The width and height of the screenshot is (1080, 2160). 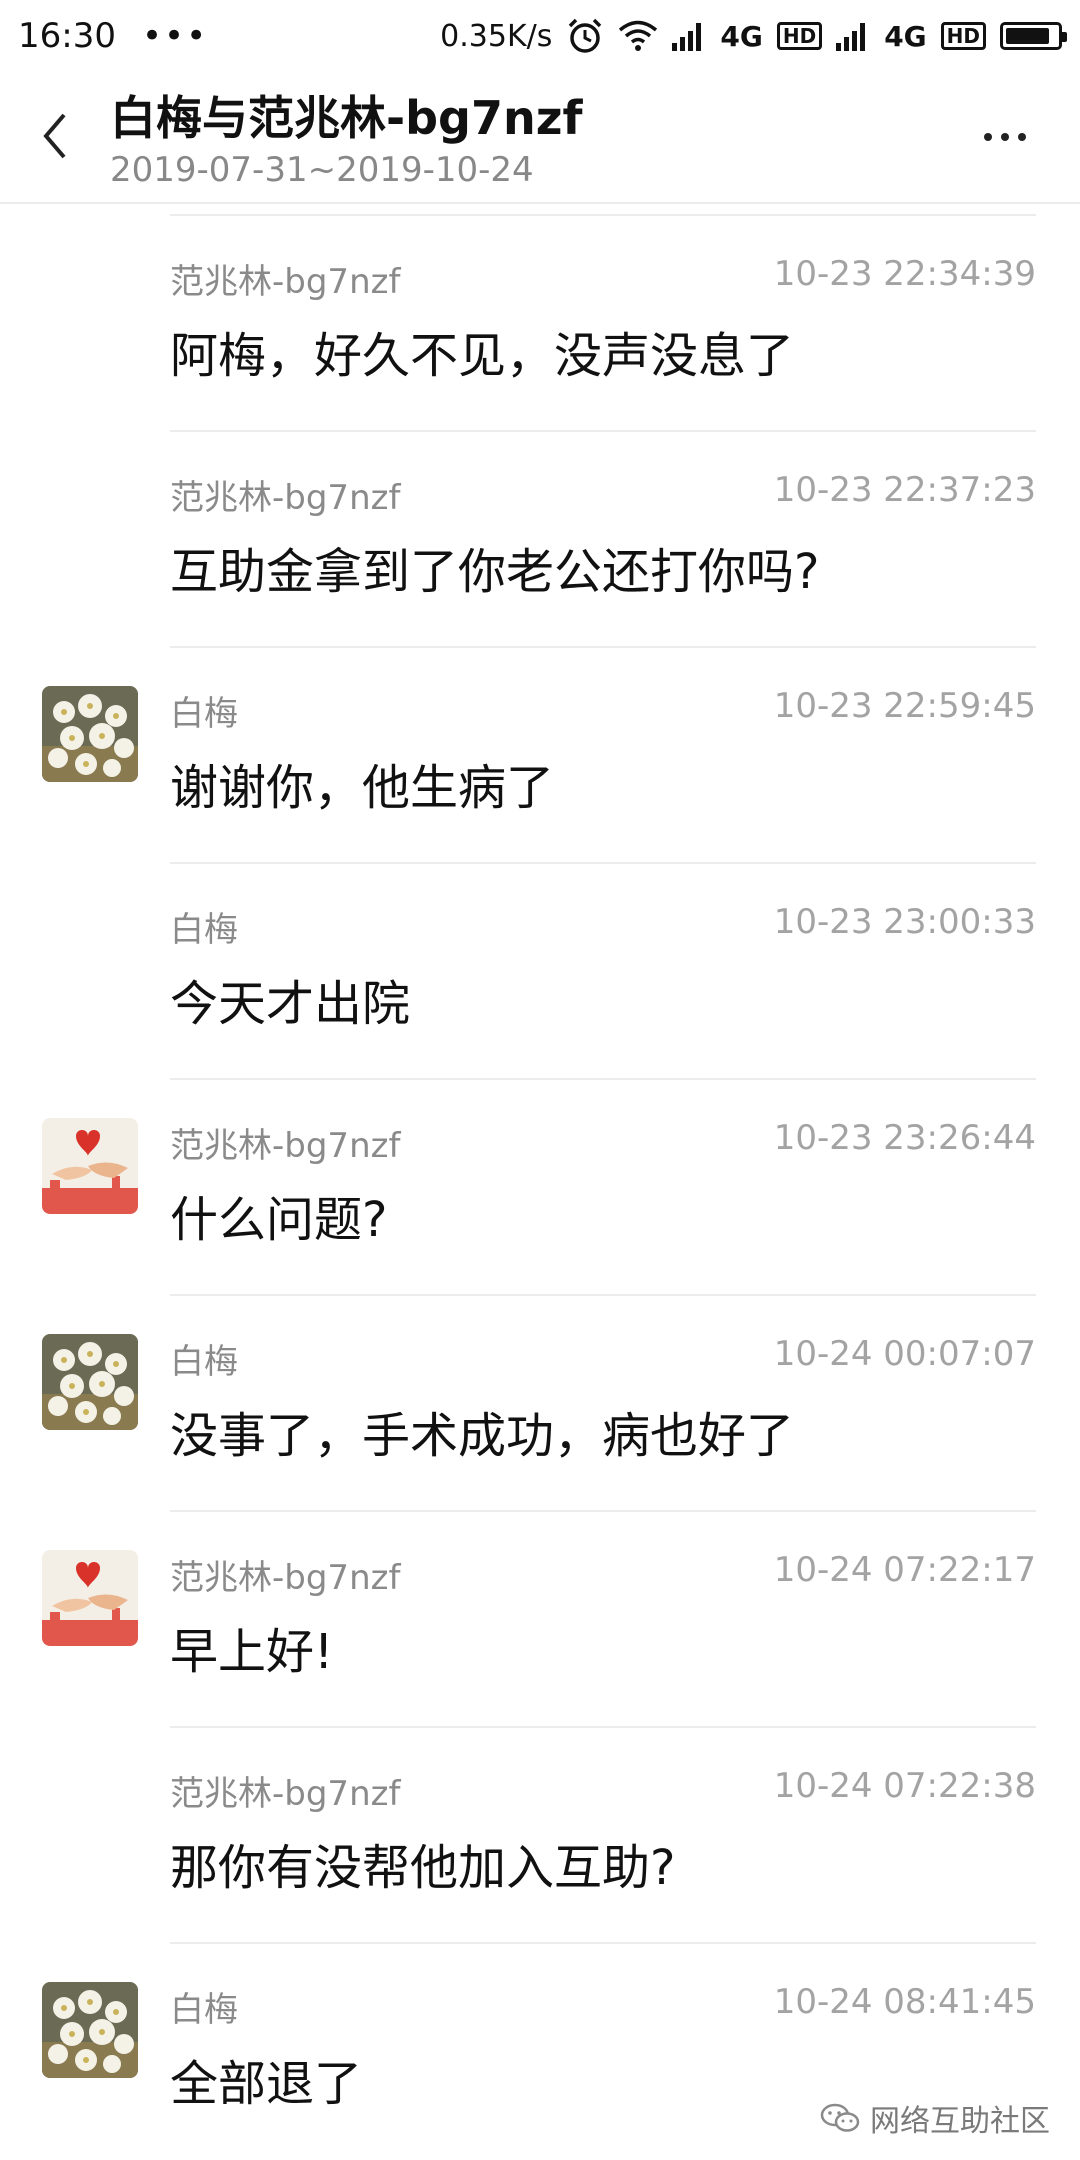 What do you see at coordinates (322, 170) in the screenshot?
I see `date-range: 2019-07-31~2019-10-24` at bounding box center [322, 170].